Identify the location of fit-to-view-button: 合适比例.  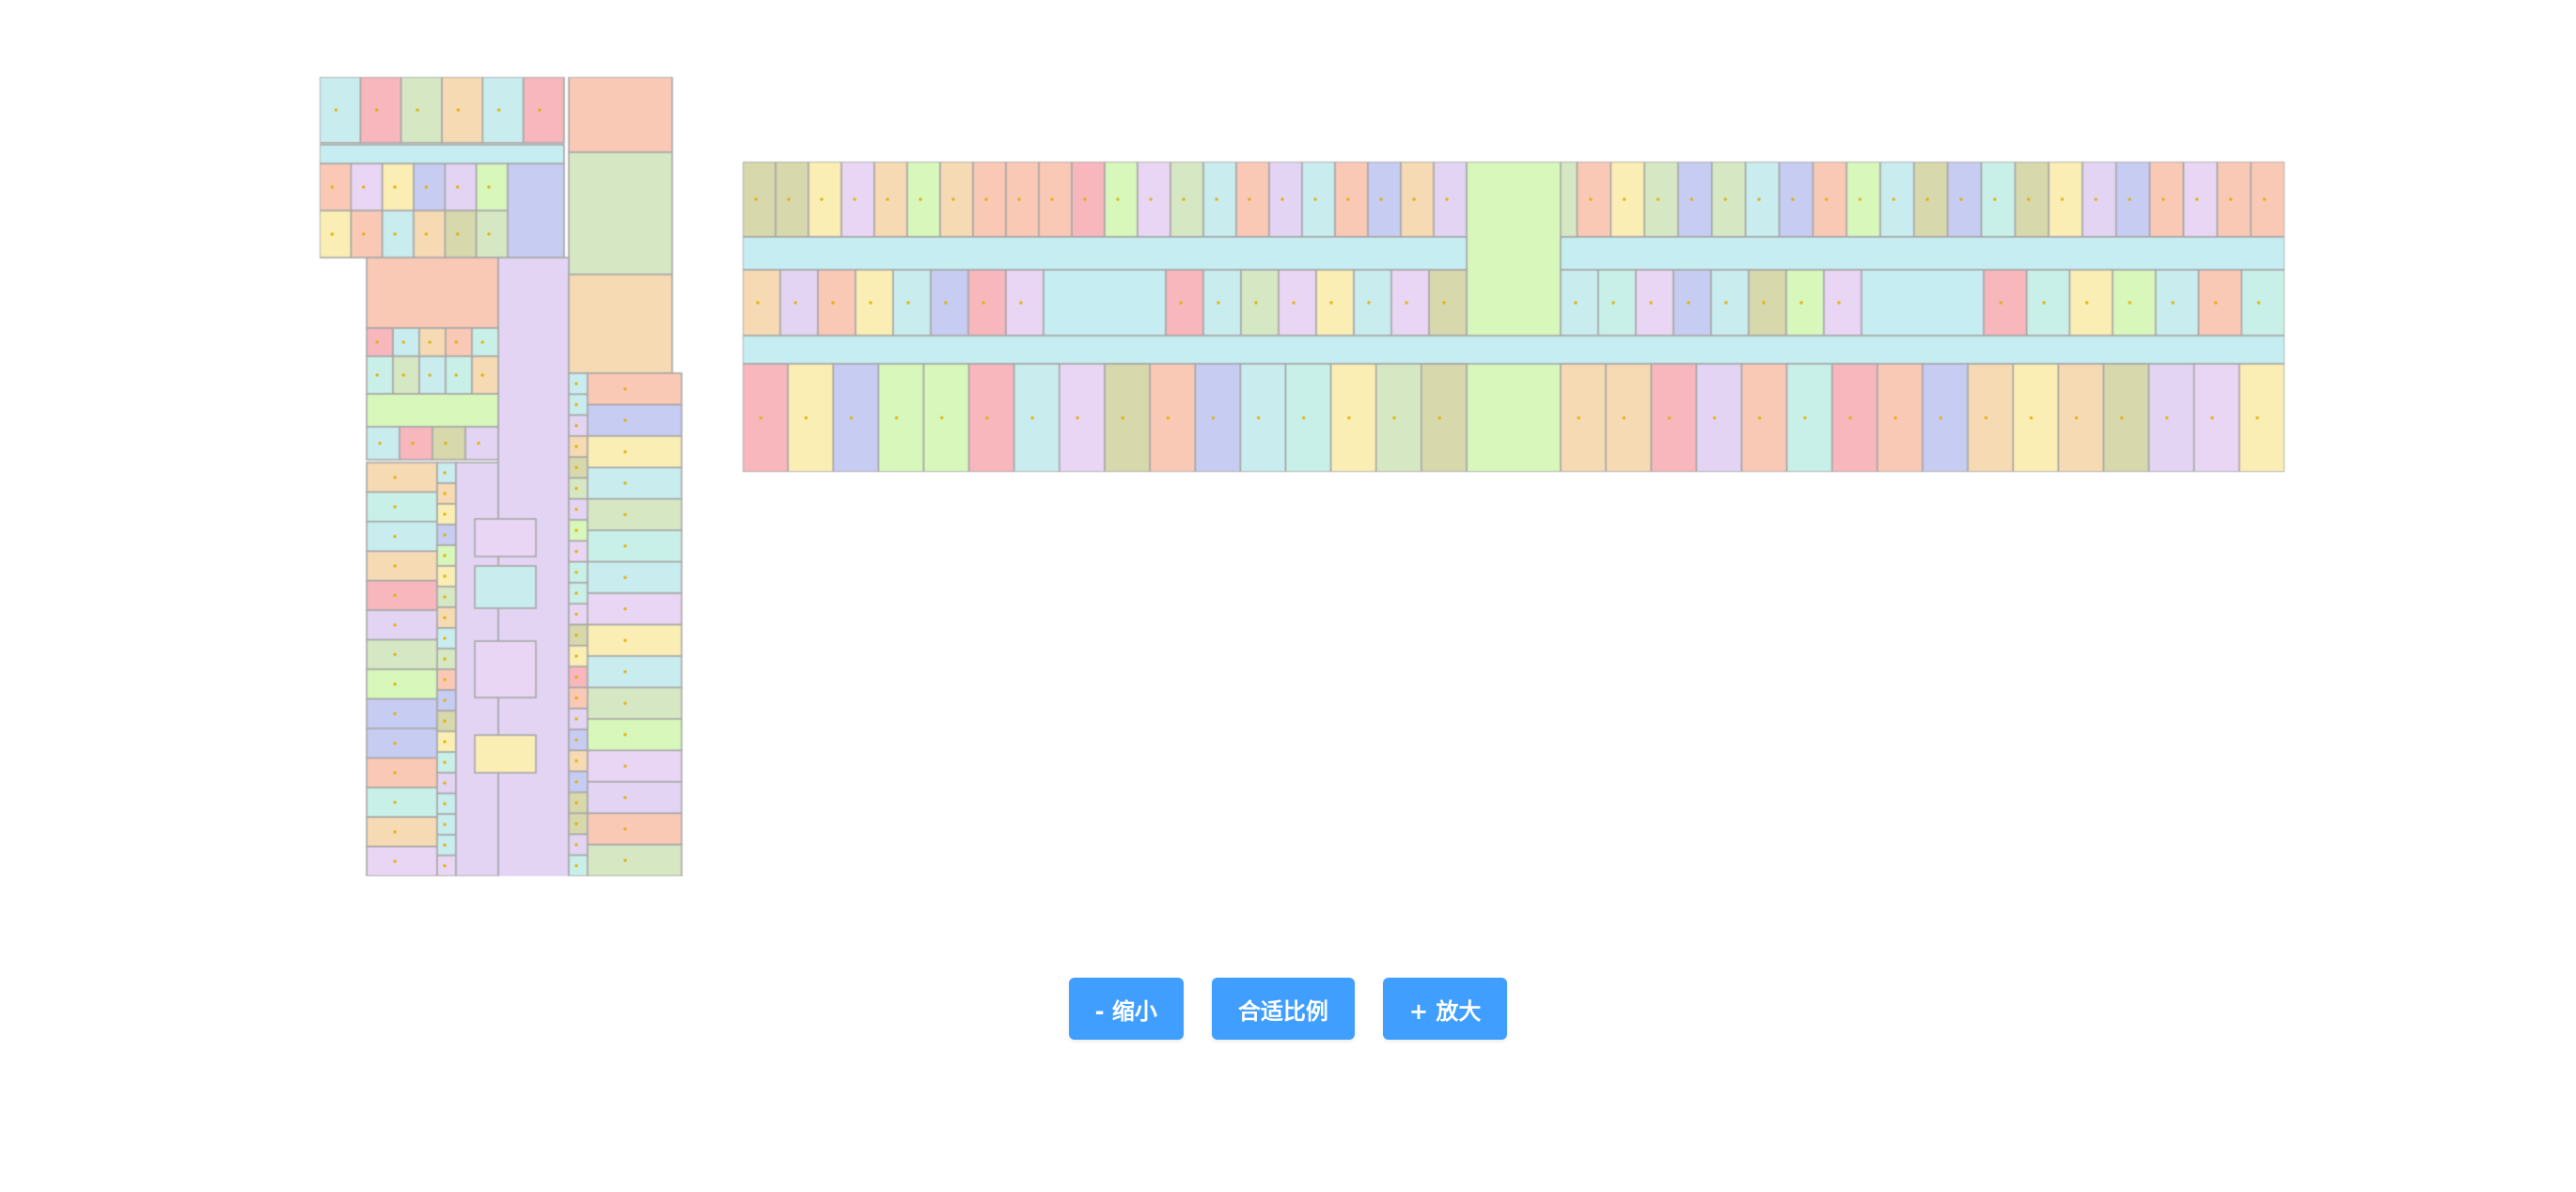
(1283, 1009).